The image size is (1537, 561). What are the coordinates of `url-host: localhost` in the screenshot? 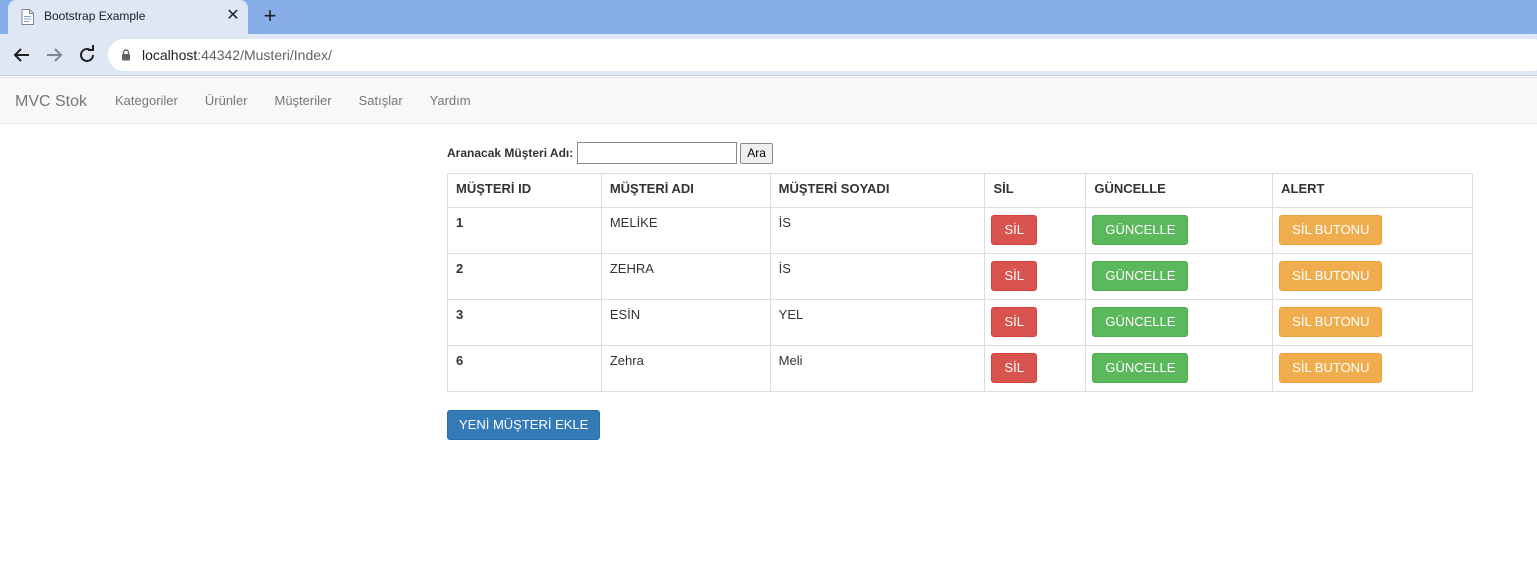 It's located at (170, 55).